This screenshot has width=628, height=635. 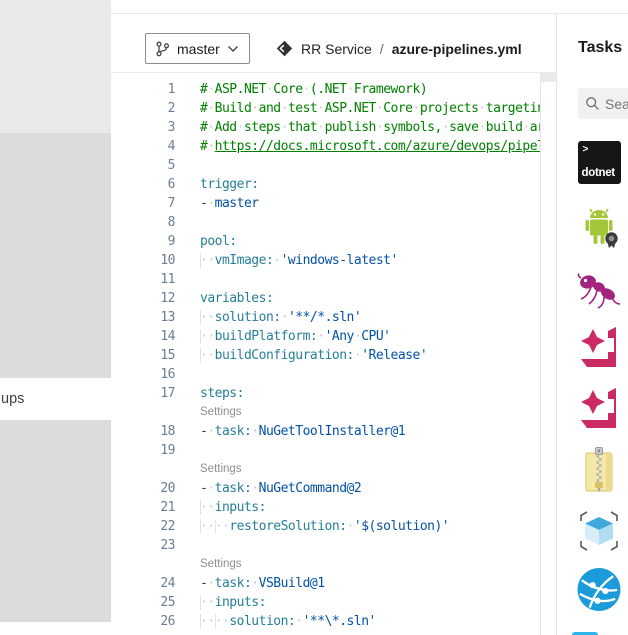 I want to click on app-center-distribute-task-icon, so click(x=599, y=348).